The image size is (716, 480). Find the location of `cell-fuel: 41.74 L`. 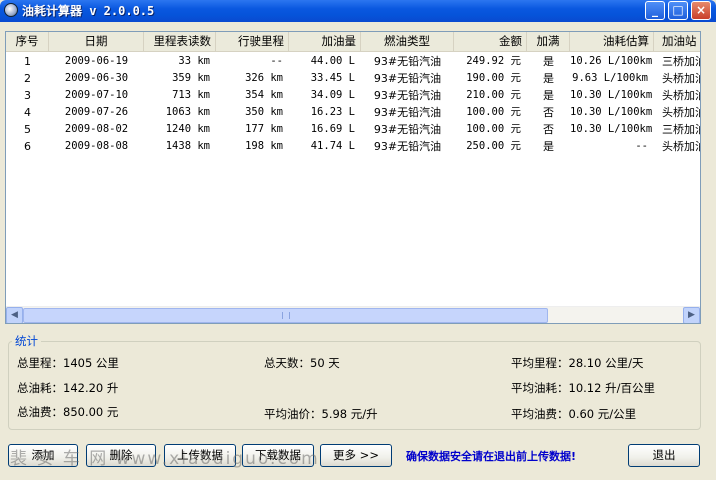

cell-fuel: 41.74 L is located at coordinates (332, 146).